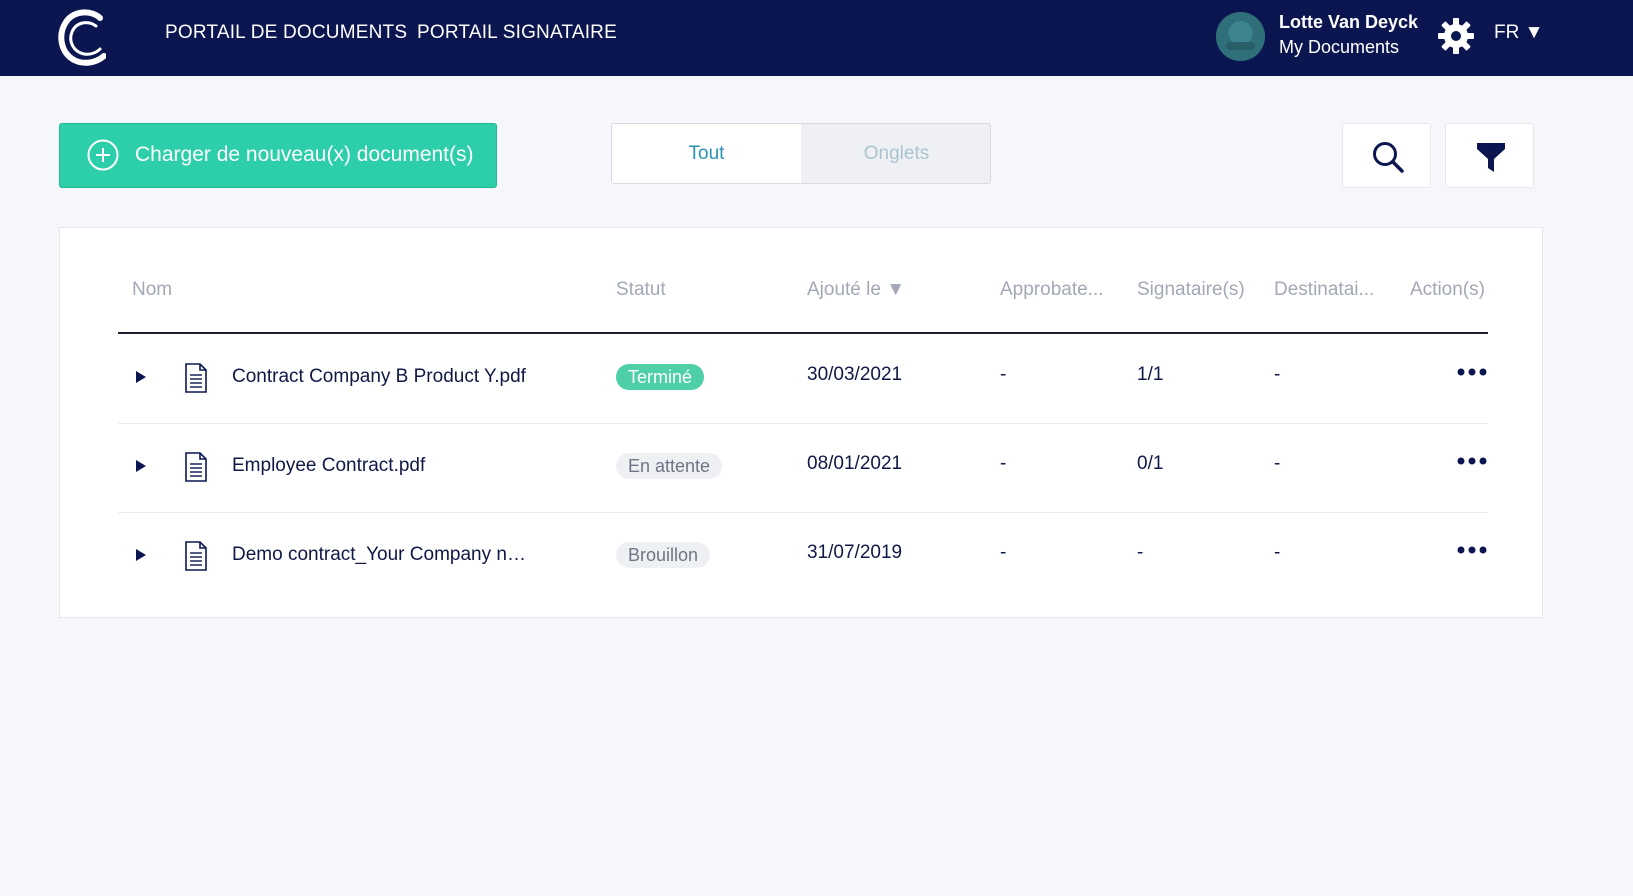  I want to click on gear-icon, so click(1456, 36).